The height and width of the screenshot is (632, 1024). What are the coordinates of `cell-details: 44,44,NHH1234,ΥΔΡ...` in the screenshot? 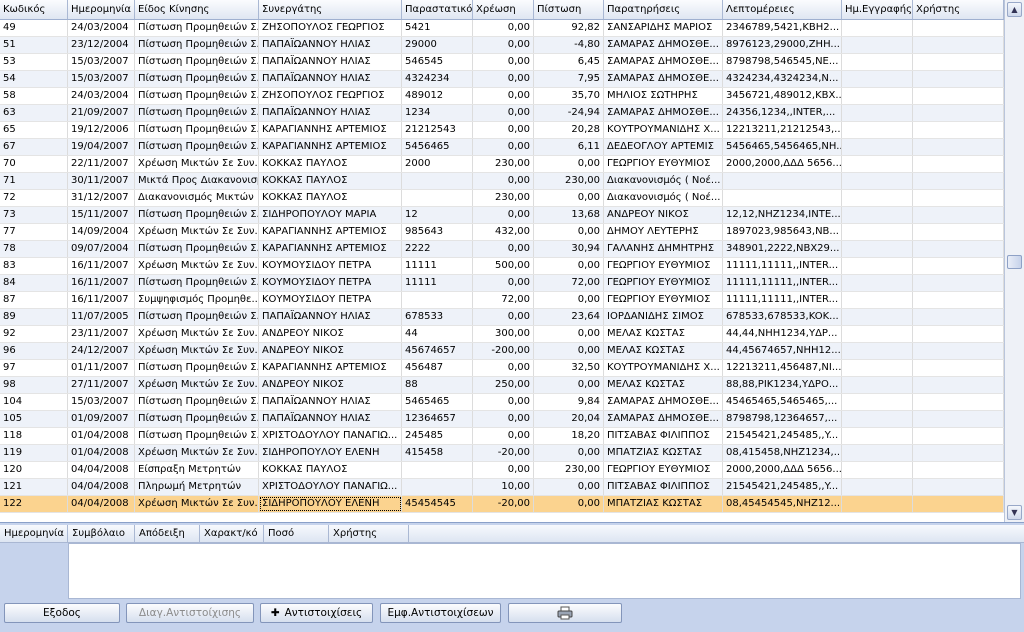 It's located at (782, 334).